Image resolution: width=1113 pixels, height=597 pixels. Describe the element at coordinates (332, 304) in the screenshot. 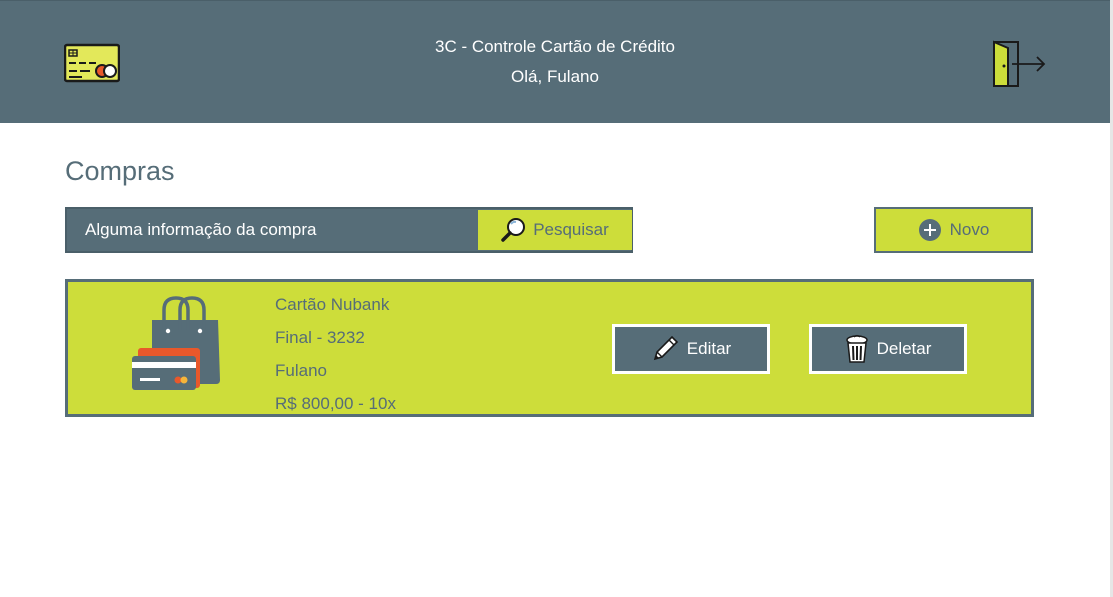

I see `card-name: Cartão Nubank` at that location.